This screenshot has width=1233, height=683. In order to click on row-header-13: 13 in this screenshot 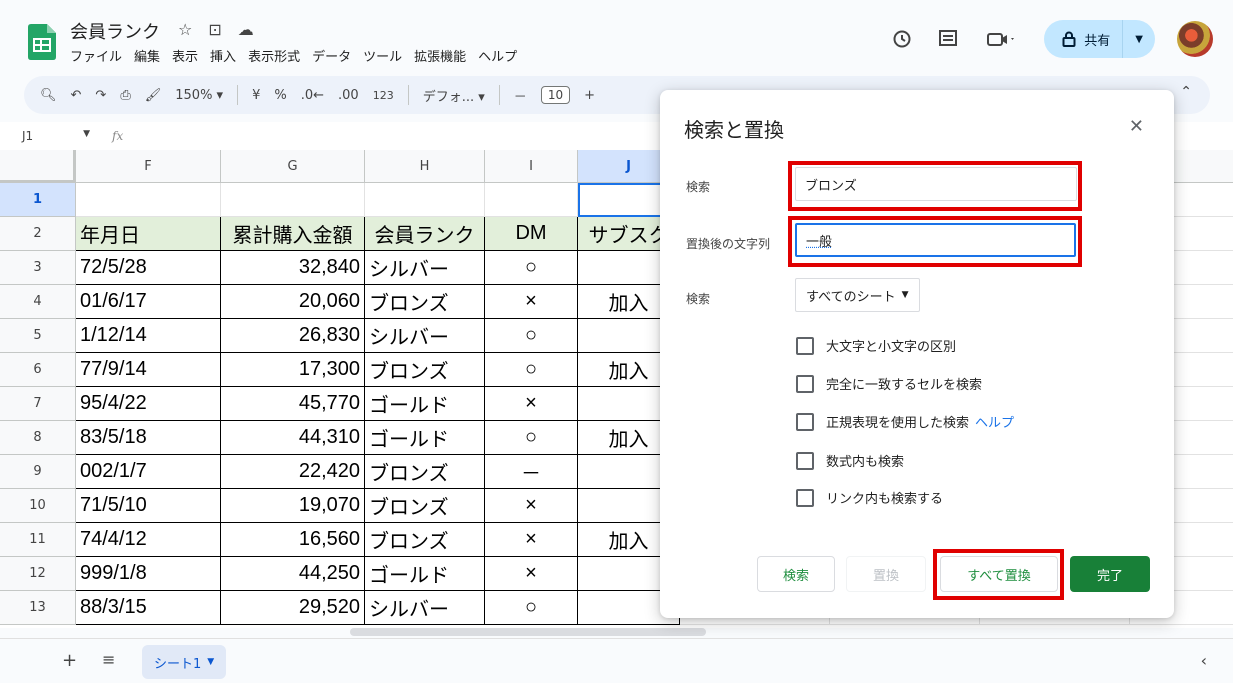, I will do `click(38, 608)`.